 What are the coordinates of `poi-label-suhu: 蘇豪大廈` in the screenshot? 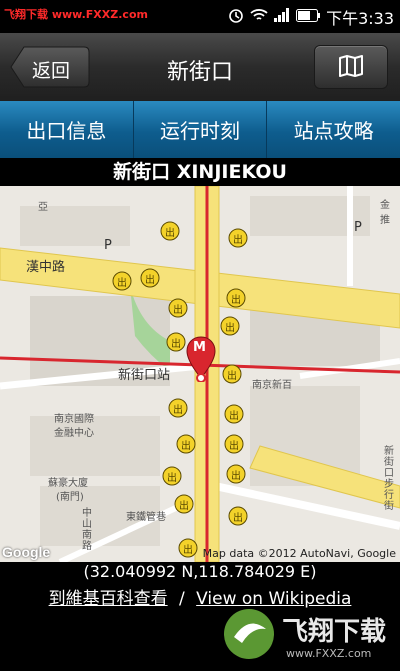 It's located at (68, 483).